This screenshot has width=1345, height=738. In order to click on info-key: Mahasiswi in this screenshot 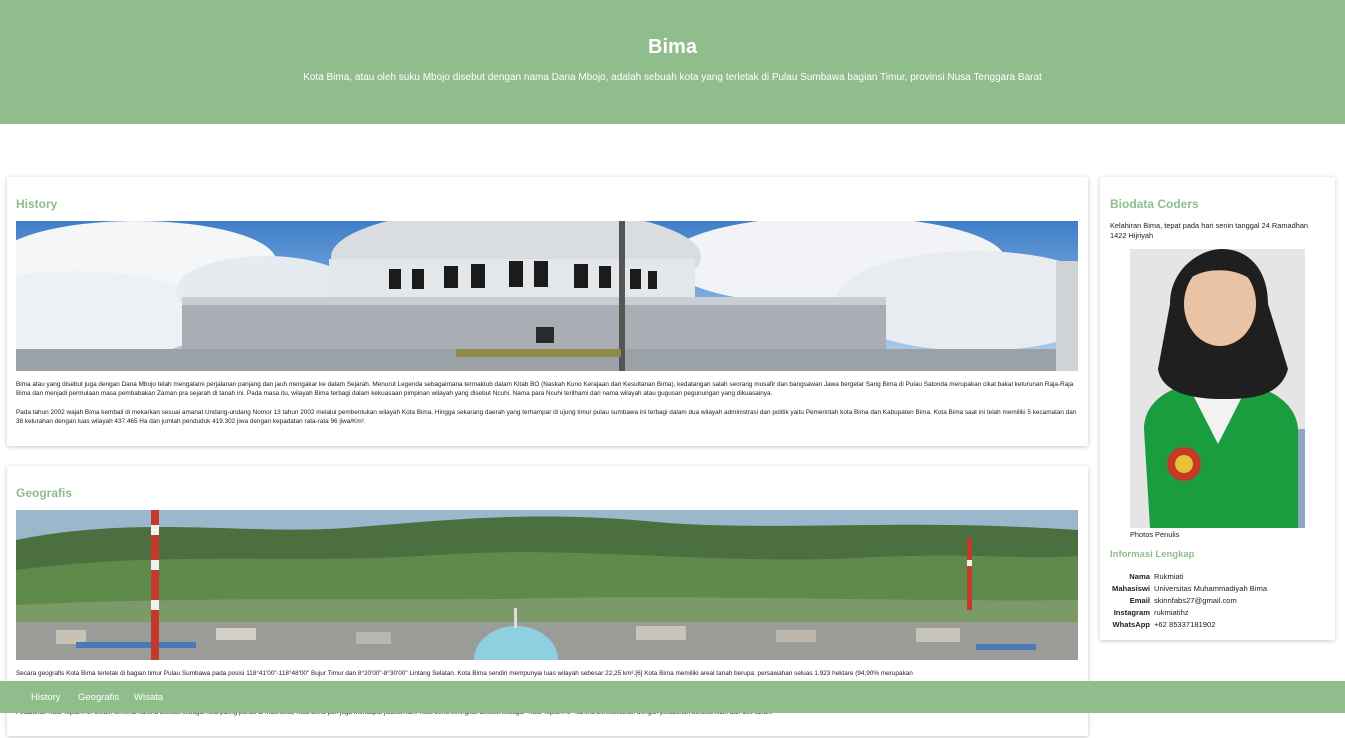, I will do `click(1131, 588)`.